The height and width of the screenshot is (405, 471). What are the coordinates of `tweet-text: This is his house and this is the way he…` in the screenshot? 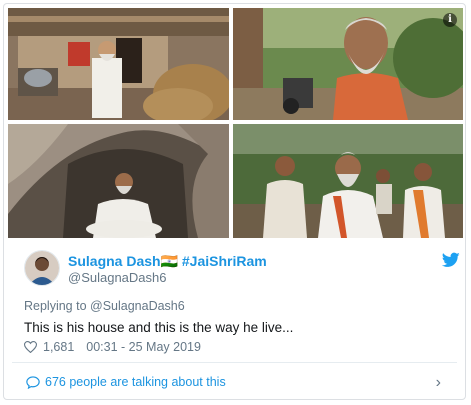 It's located at (159, 327).